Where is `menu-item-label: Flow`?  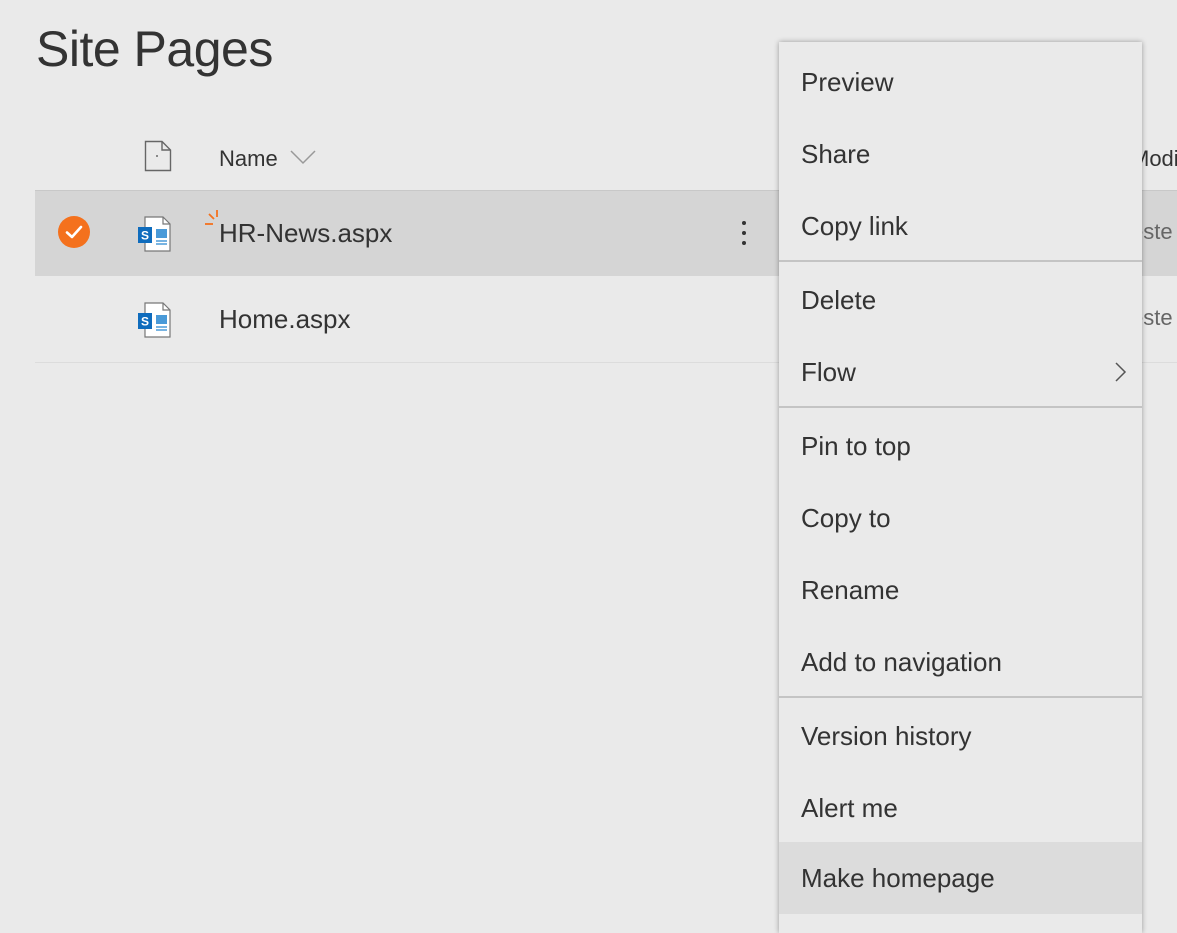
menu-item-label: Flow is located at coordinates (828, 371).